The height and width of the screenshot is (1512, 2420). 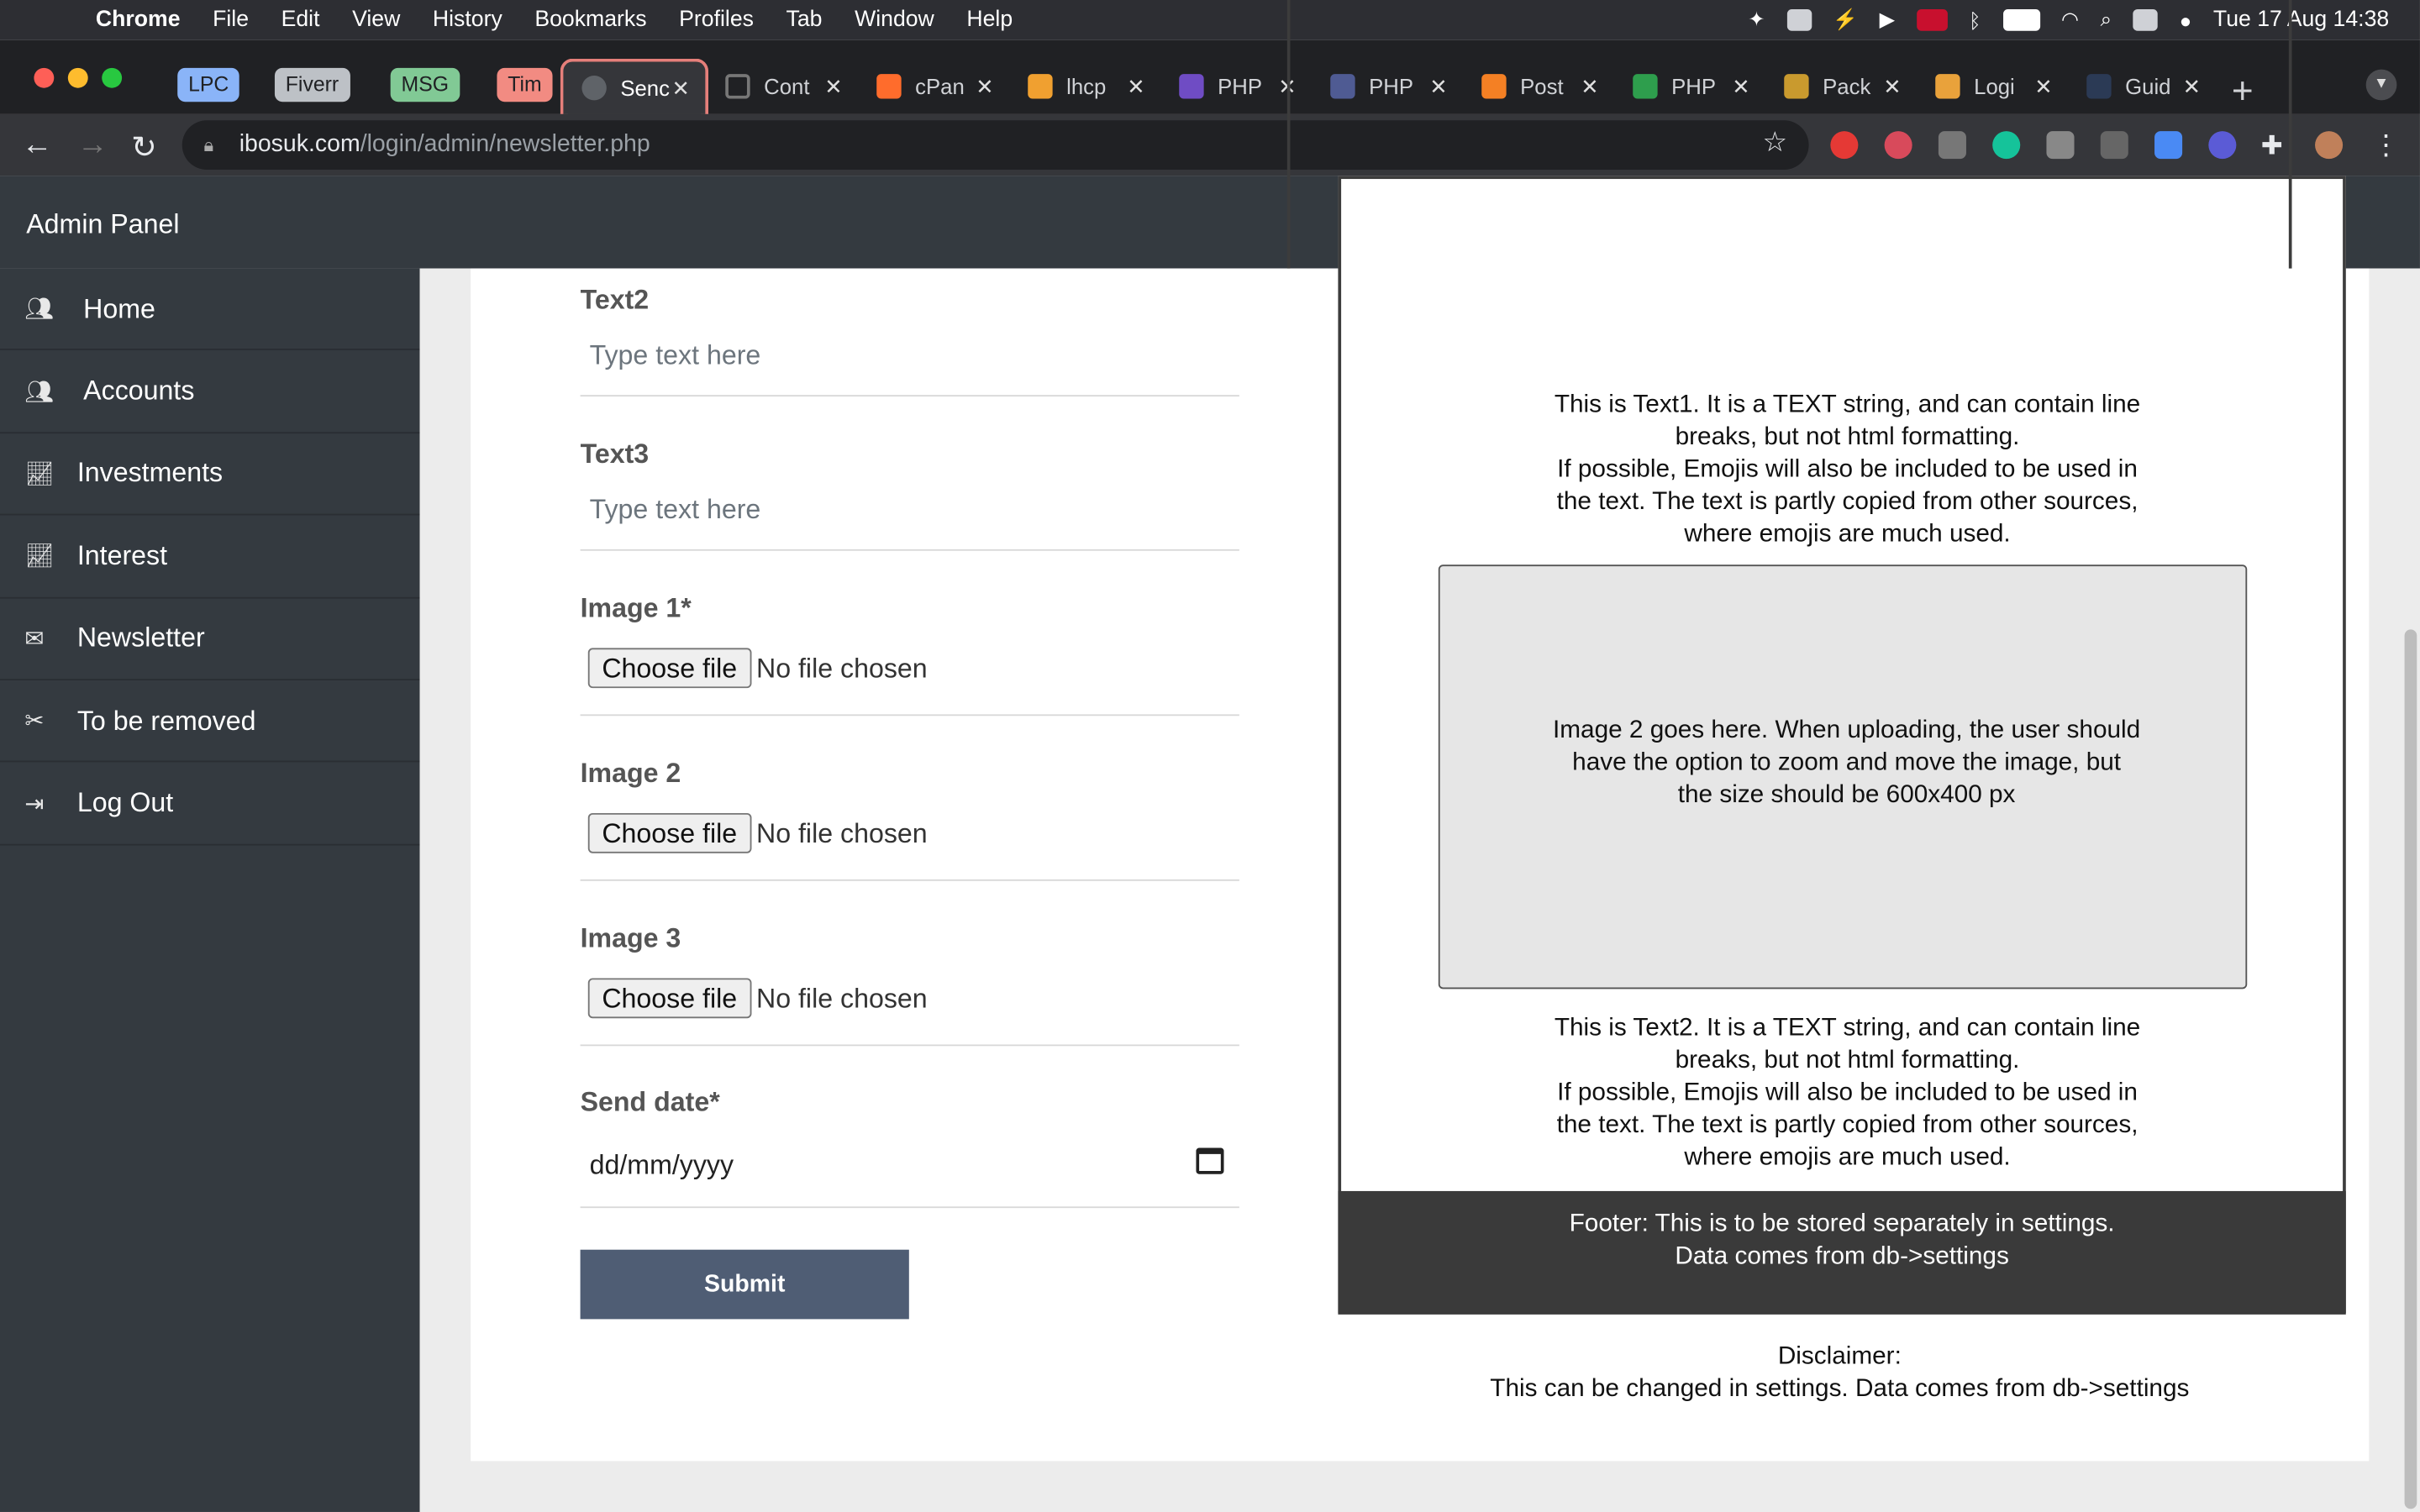 What do you see at coordinates (1756, 20) in the screenshot?
I see `status-app-icon: ✦` at bounding box center [1756, 20].